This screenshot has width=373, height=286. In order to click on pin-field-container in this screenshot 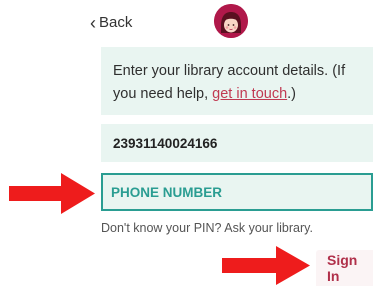, I will do `click(237, 192)`.